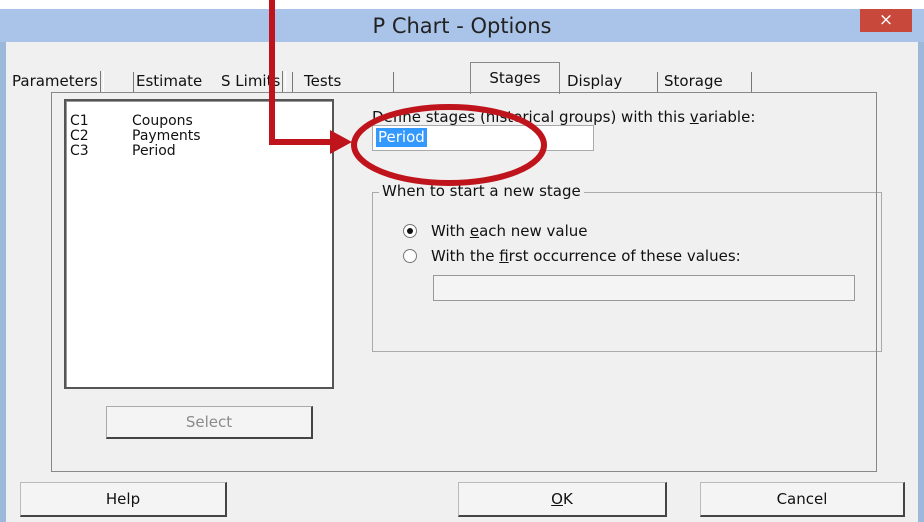 The height and width of the screenshot is (522, 924). What do you see at coordinates (533, 231) in the screenshot?
I see `radio-label-text-end: ach new value` at bounding box center [533, 231].